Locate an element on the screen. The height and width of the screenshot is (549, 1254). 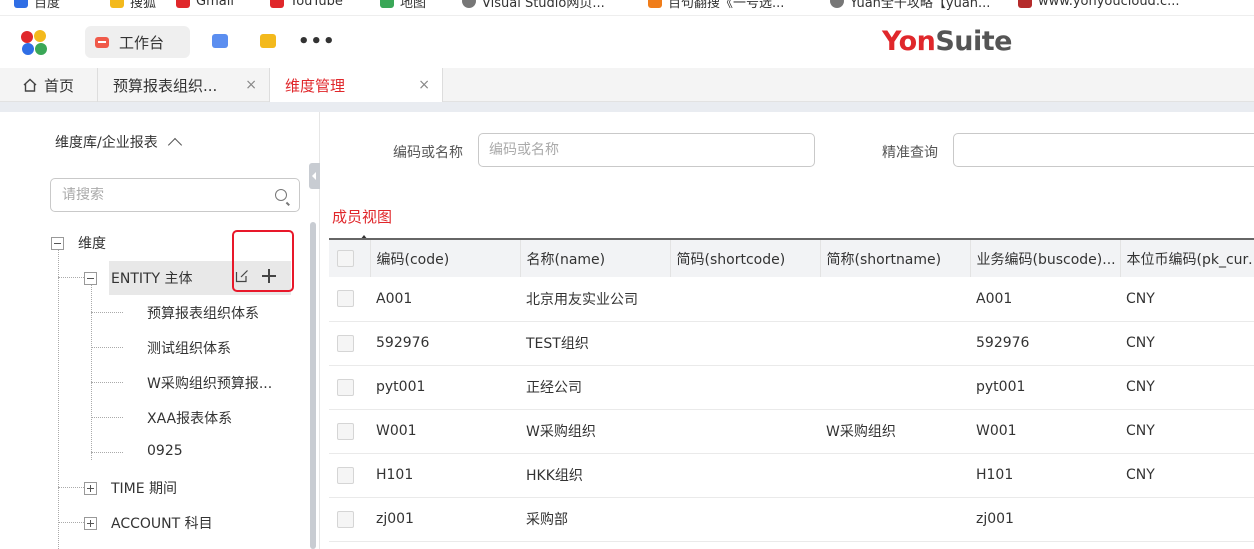
highlight-annotation is located at coordinates (263, 261).